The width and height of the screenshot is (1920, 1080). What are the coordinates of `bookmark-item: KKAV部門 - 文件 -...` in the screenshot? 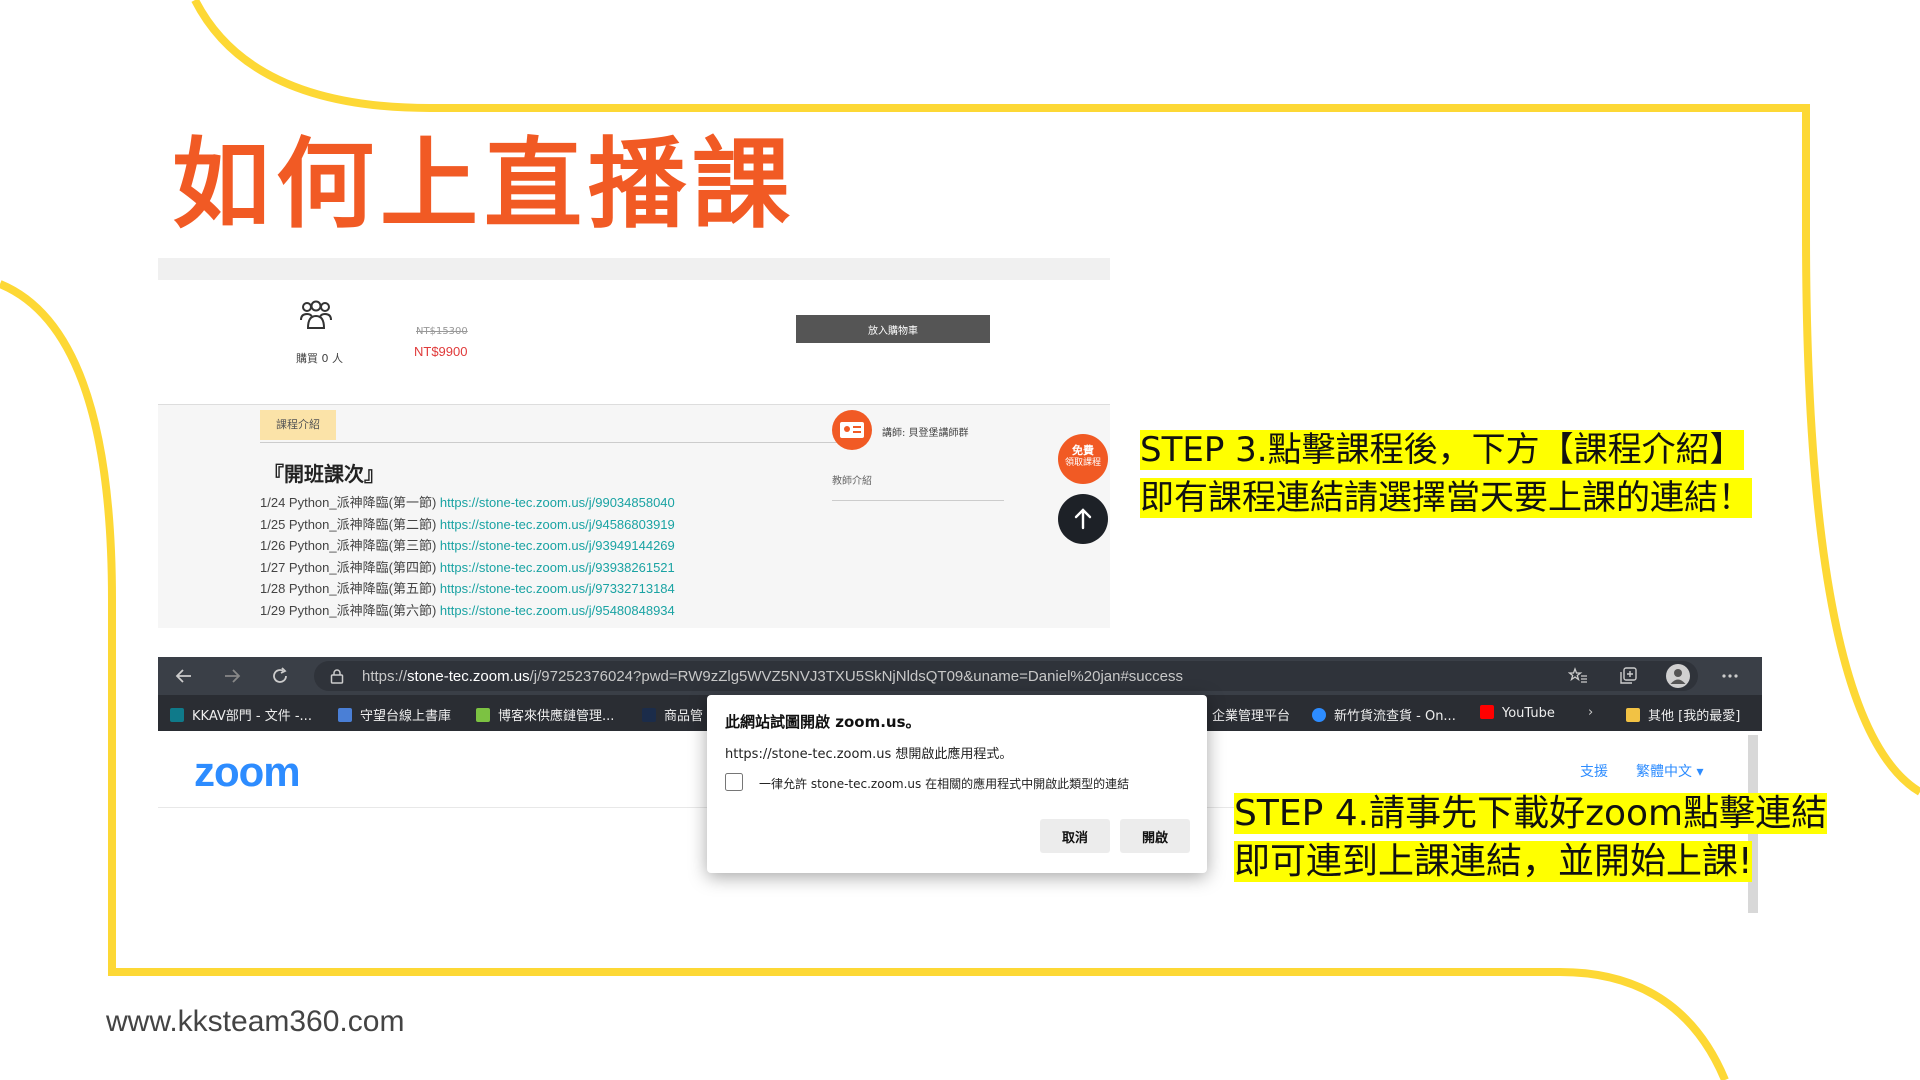 It's located at (241, 714).